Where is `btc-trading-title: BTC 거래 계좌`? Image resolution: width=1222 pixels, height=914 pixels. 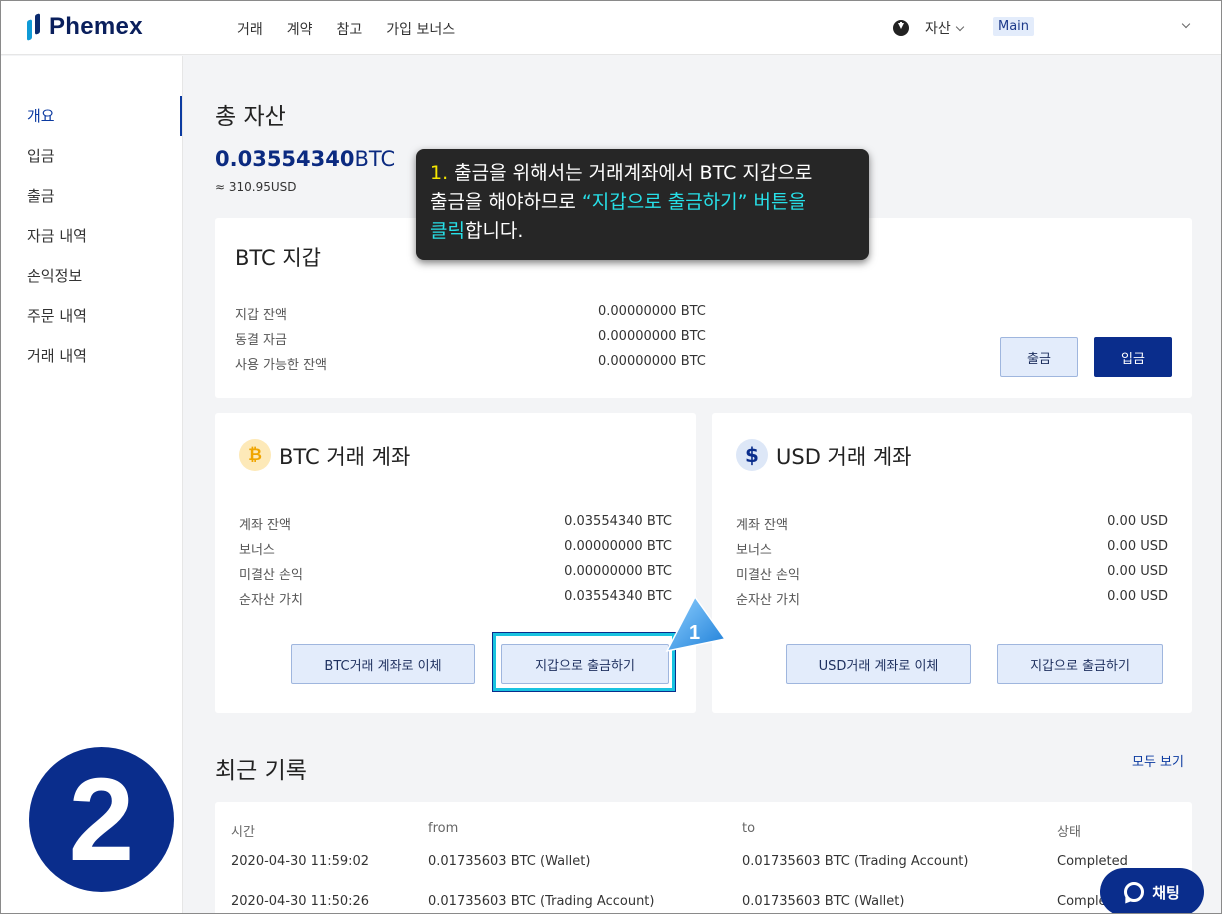
btc-trading-title: BTC 거래 계좌 is located at coordinates (345, 457).